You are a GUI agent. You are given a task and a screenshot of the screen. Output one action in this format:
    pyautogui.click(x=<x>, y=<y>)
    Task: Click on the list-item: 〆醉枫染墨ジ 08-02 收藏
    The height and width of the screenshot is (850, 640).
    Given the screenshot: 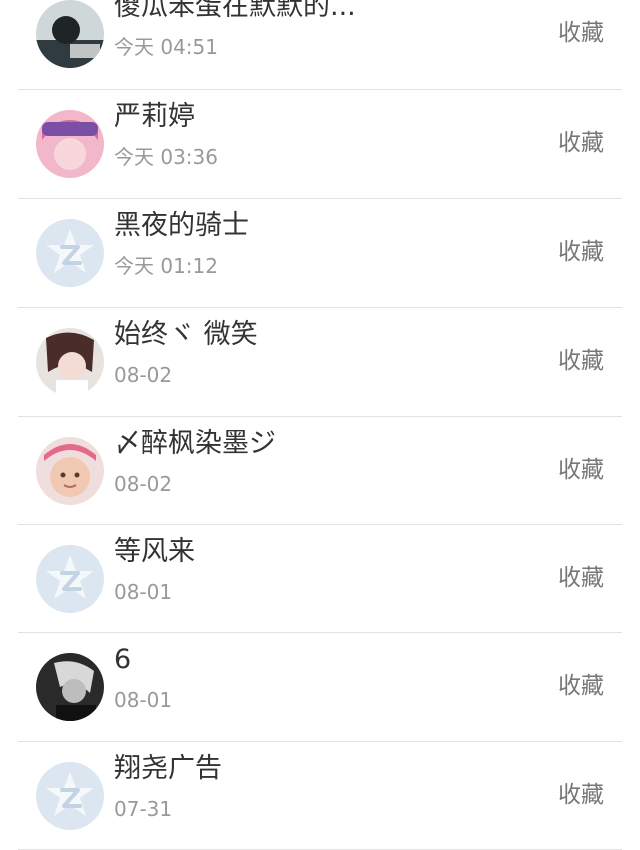 What is the action you would take?
    pyautogui.click(x=320, y=471)
    